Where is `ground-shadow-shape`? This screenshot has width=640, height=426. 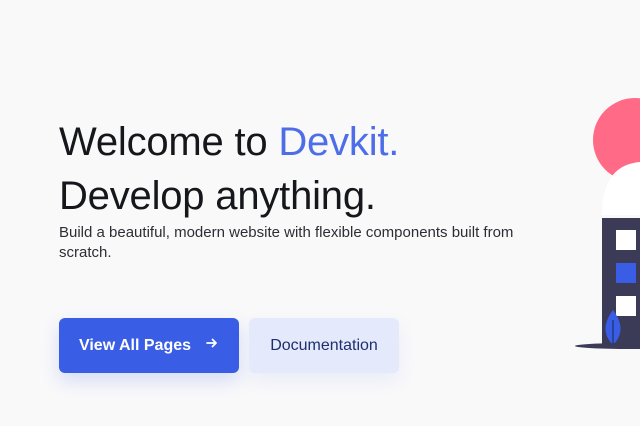
ground-shadow-shape is located at coordinates (607, 346).